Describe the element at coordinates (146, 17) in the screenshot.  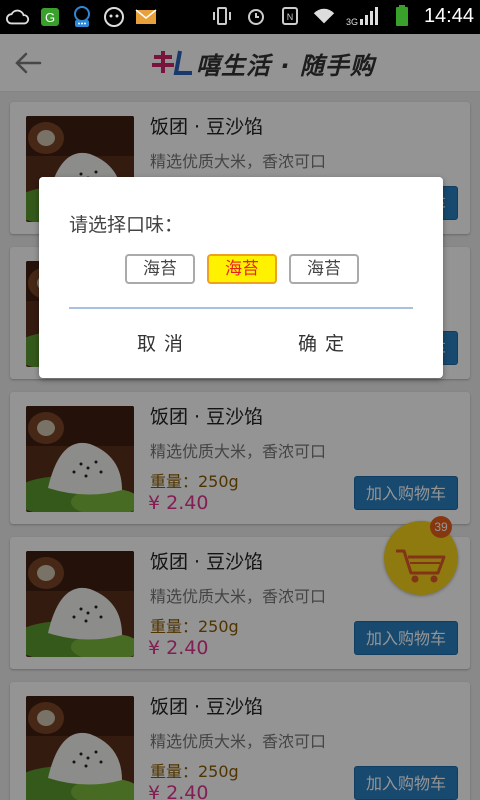
I see `mail-icon` at that location.